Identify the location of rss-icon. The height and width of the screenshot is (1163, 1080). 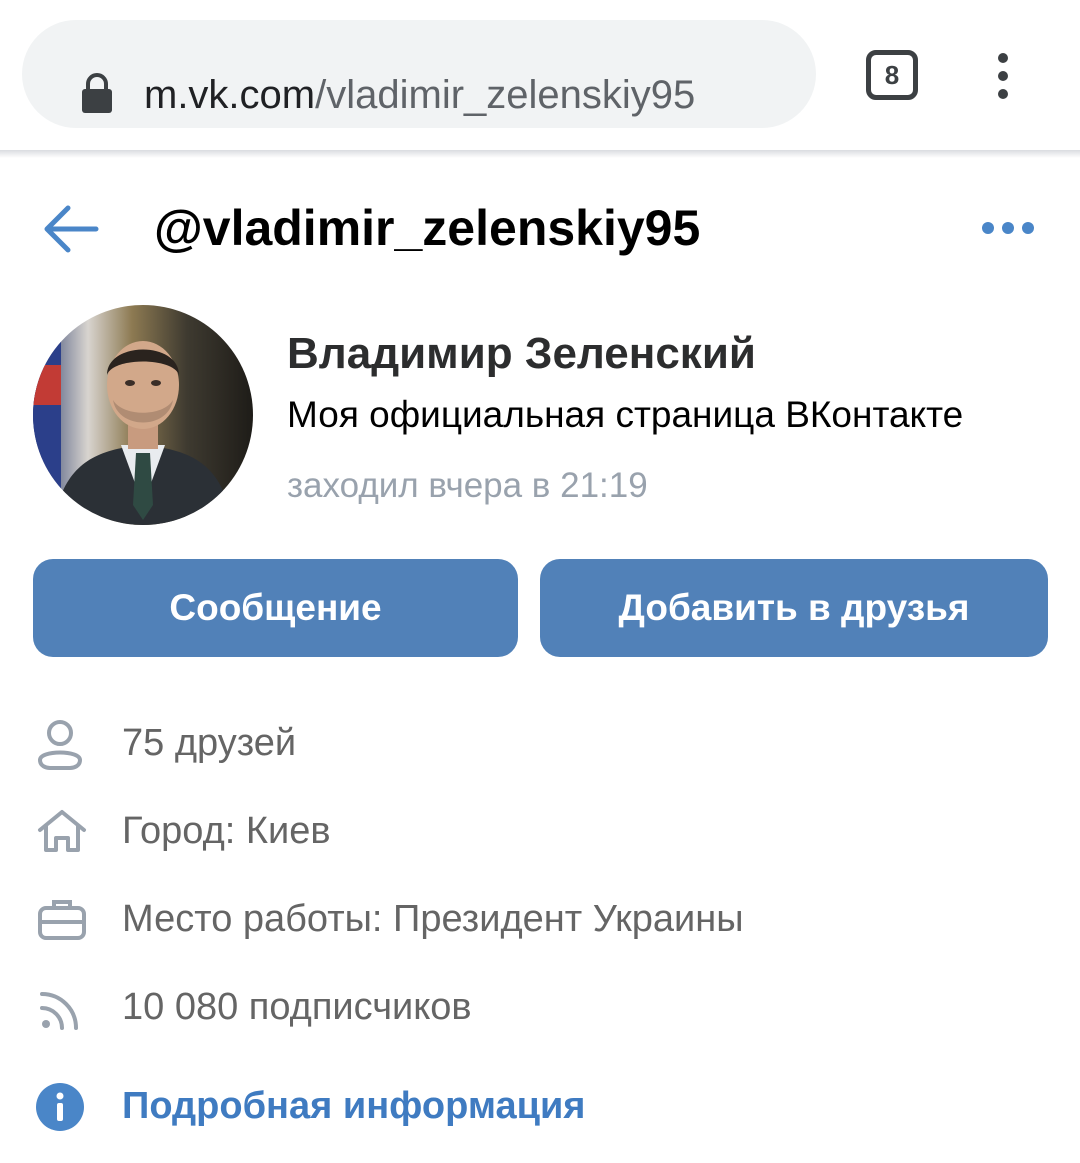
(59, 1011).